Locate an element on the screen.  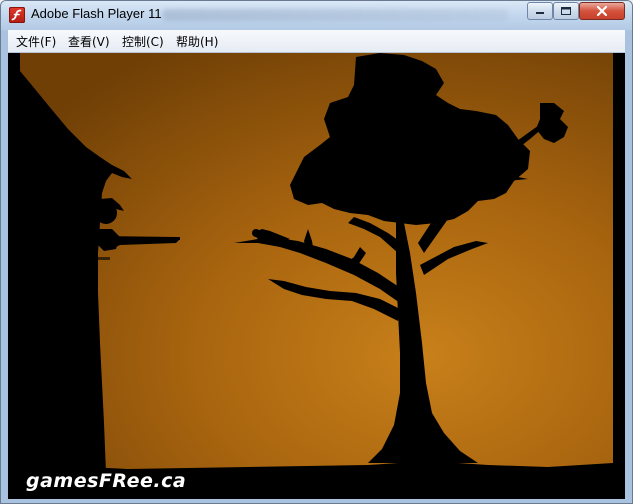
close-icon is located at coordinates (602, 11).